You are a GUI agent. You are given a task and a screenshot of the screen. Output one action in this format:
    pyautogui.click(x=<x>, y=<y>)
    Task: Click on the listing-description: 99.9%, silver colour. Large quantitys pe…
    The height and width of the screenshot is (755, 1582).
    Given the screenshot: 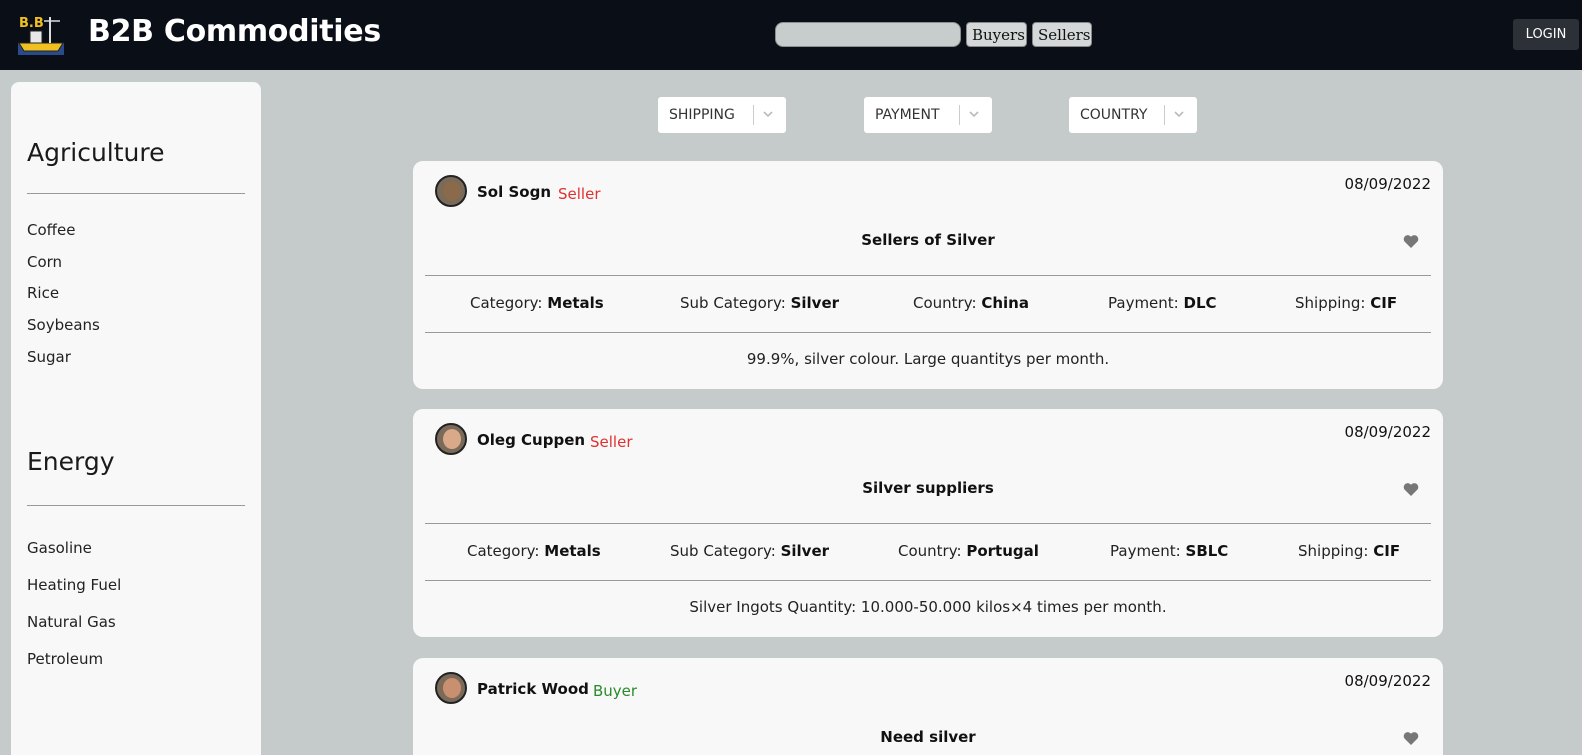 What is the action you would take?
    pyautogui.click(x=928, y=359)
    